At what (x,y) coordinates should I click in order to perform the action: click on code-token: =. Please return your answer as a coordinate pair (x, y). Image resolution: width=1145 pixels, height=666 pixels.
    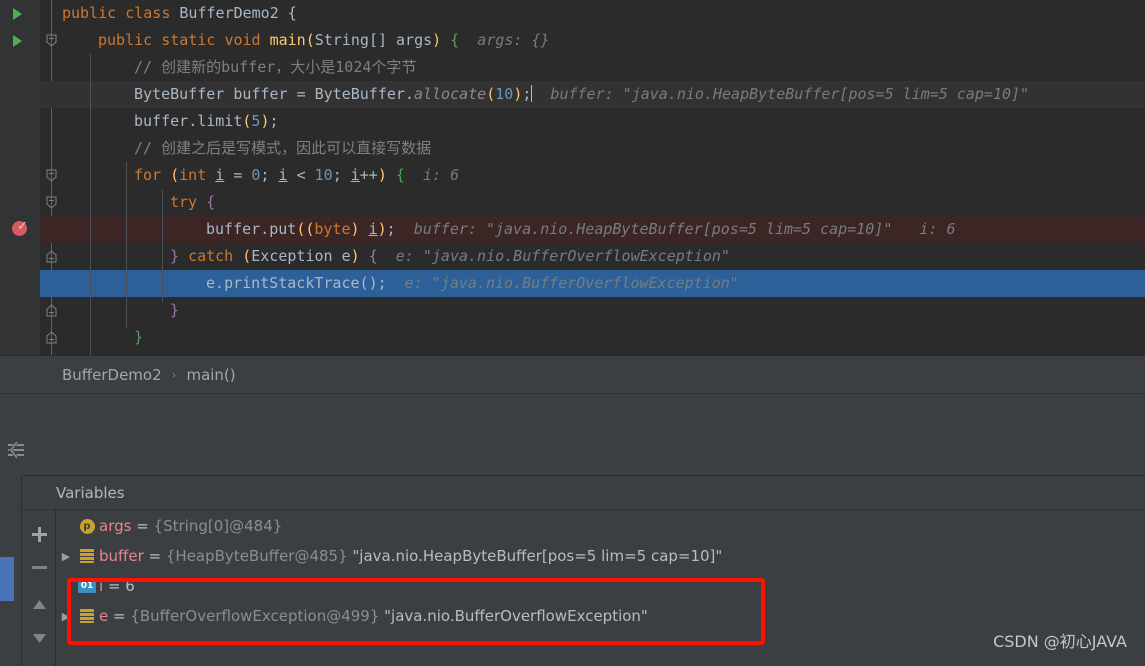
    Looking at the image, I should click on (238, 175).